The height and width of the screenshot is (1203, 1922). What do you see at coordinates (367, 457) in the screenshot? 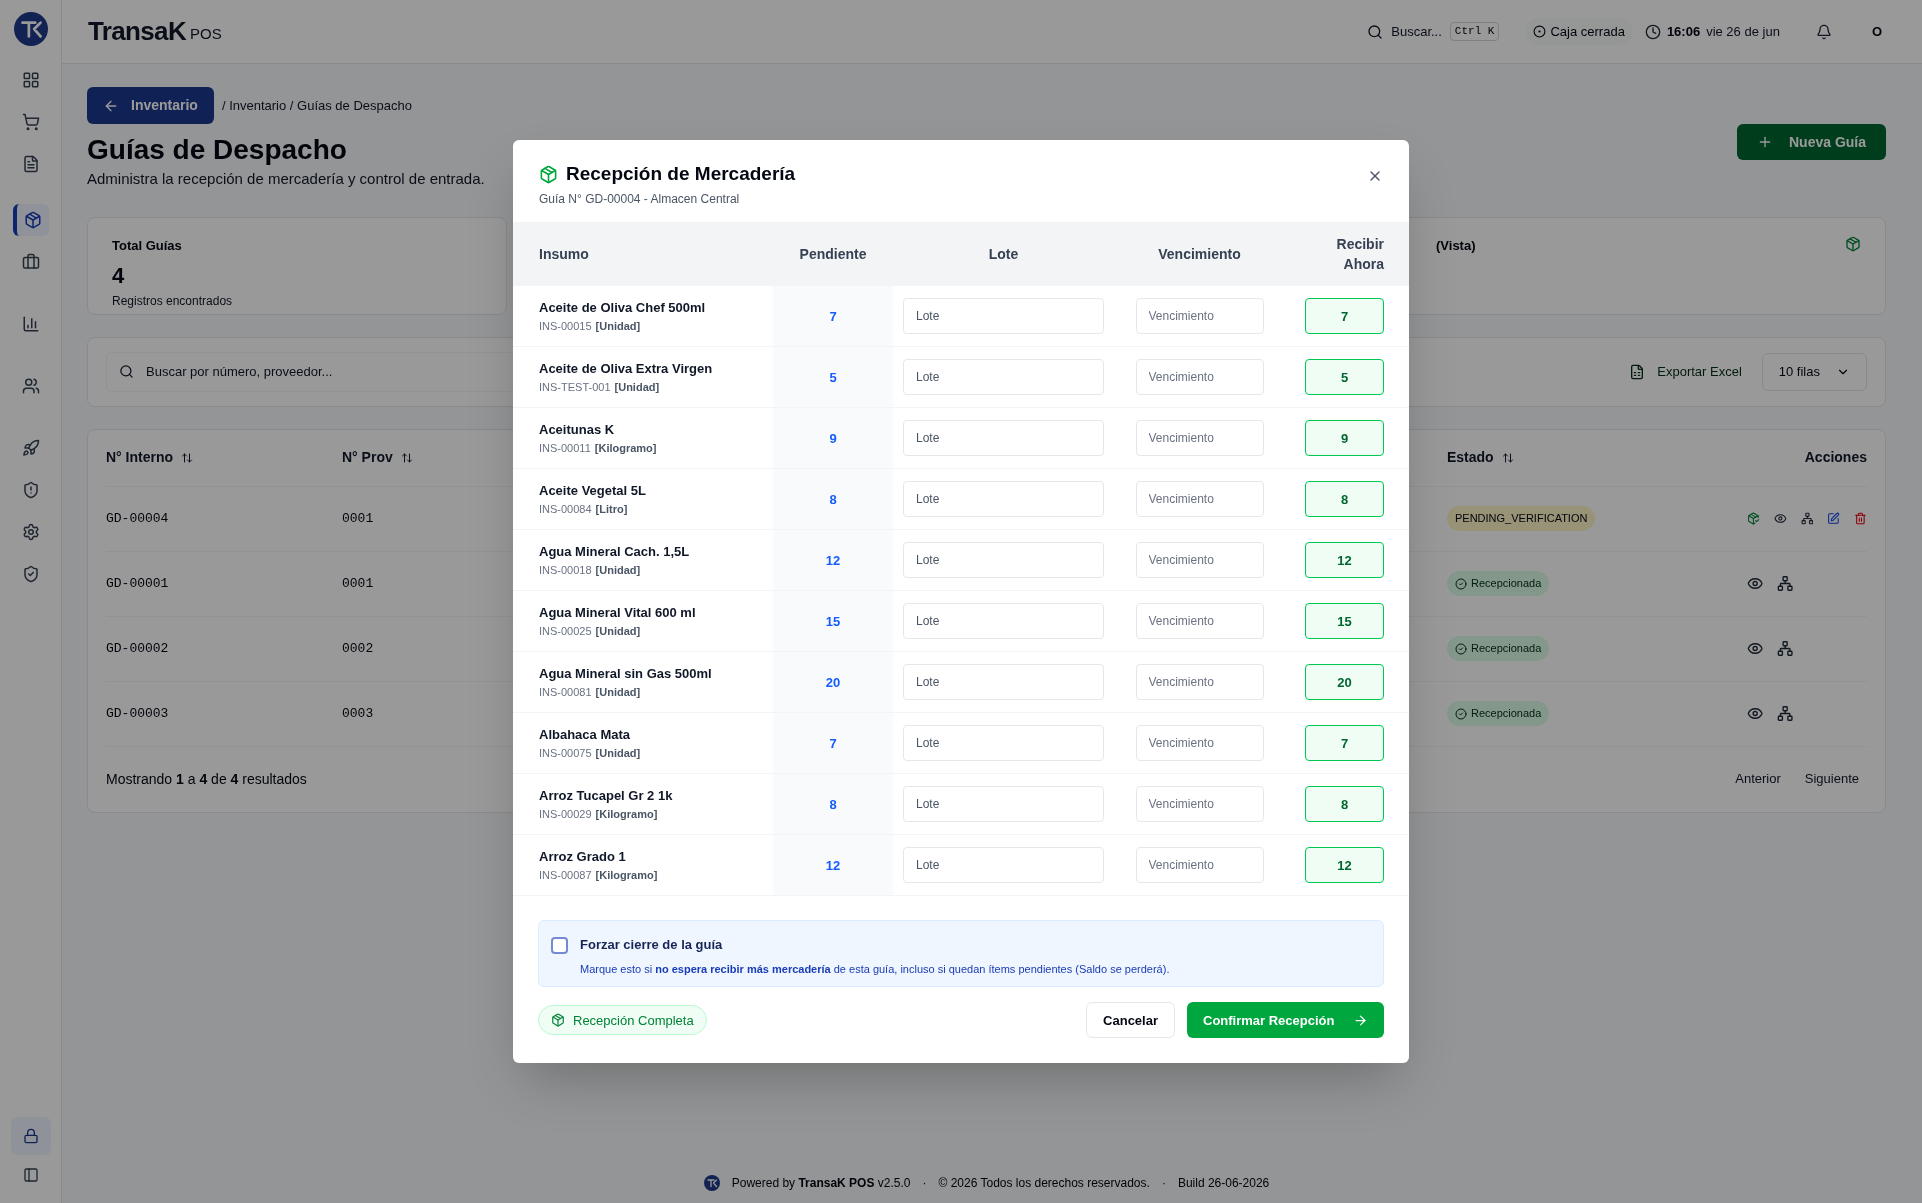
I see `column-header: N° Prov` at bounding box center [367, 457].